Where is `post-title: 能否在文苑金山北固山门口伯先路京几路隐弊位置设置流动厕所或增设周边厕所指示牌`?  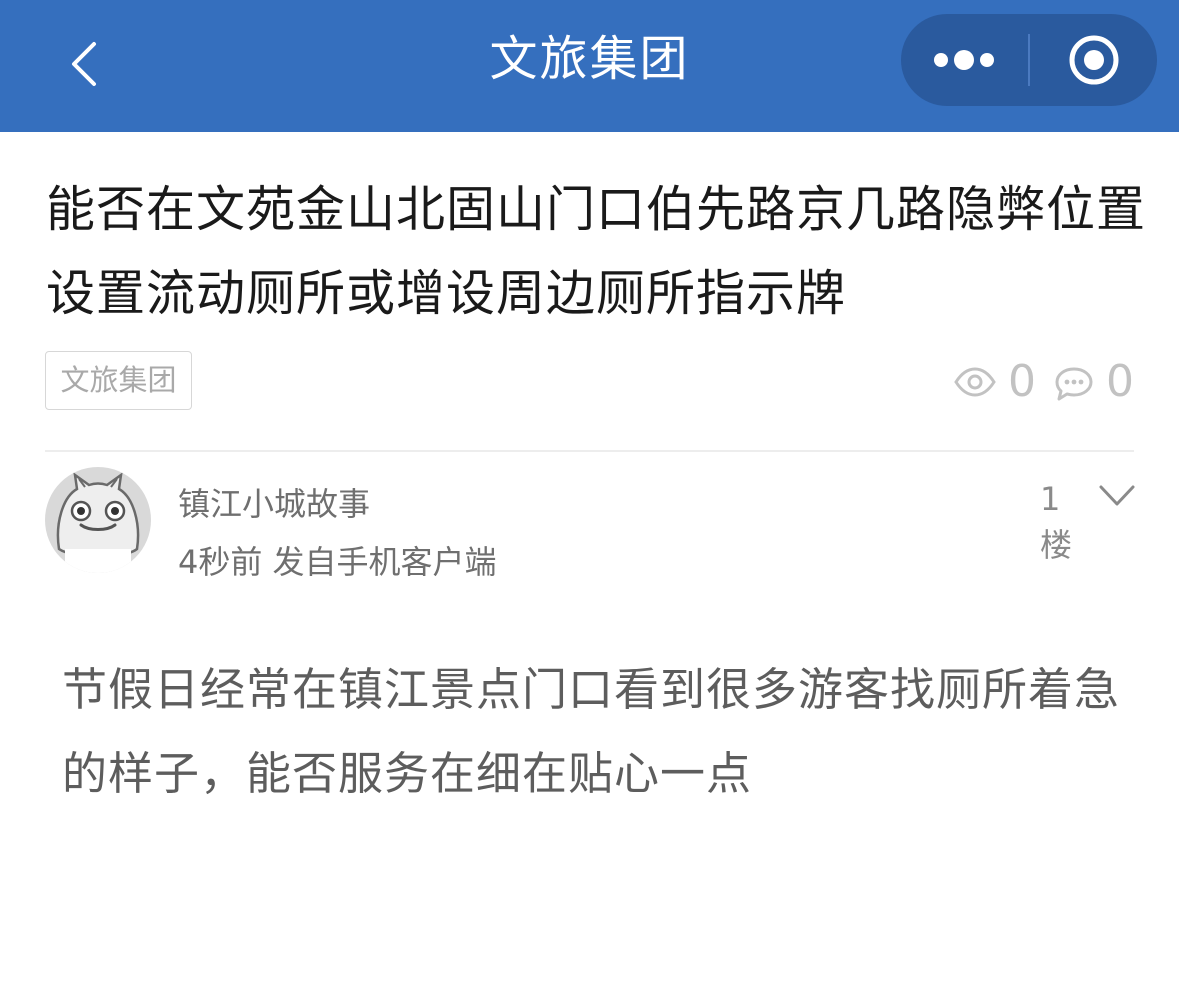
post-title: 能否在文苑金山北固山门口伯先路京几路隐弊位置设置流动厕所或增设周边厕所指示牌 is located at coordinates (596, 251).